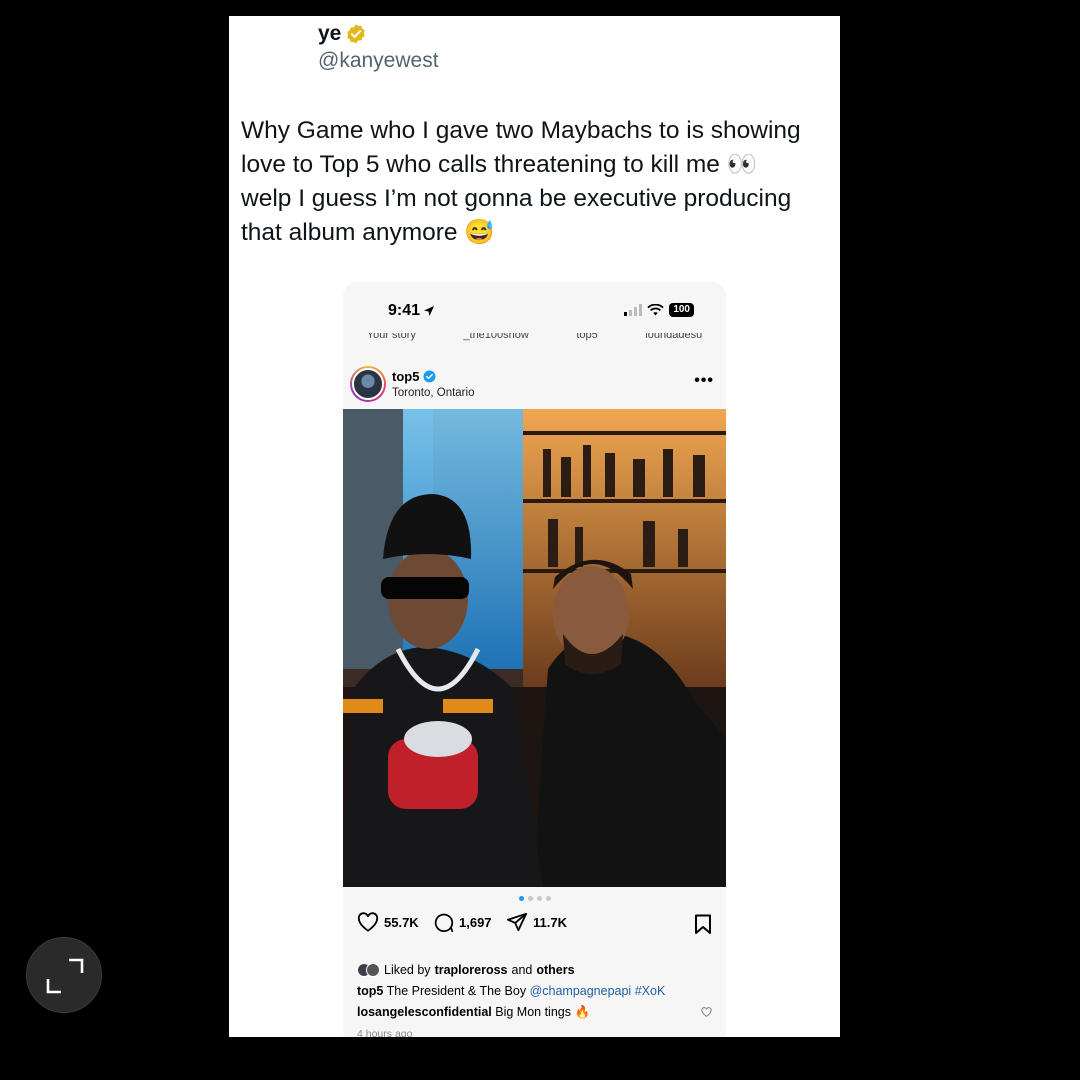 The width and height of the screenshot is (1080, 1080). Describe the element at coordinates (521, 898) in the screenshot. I see `carousel-dot-active` at that location.